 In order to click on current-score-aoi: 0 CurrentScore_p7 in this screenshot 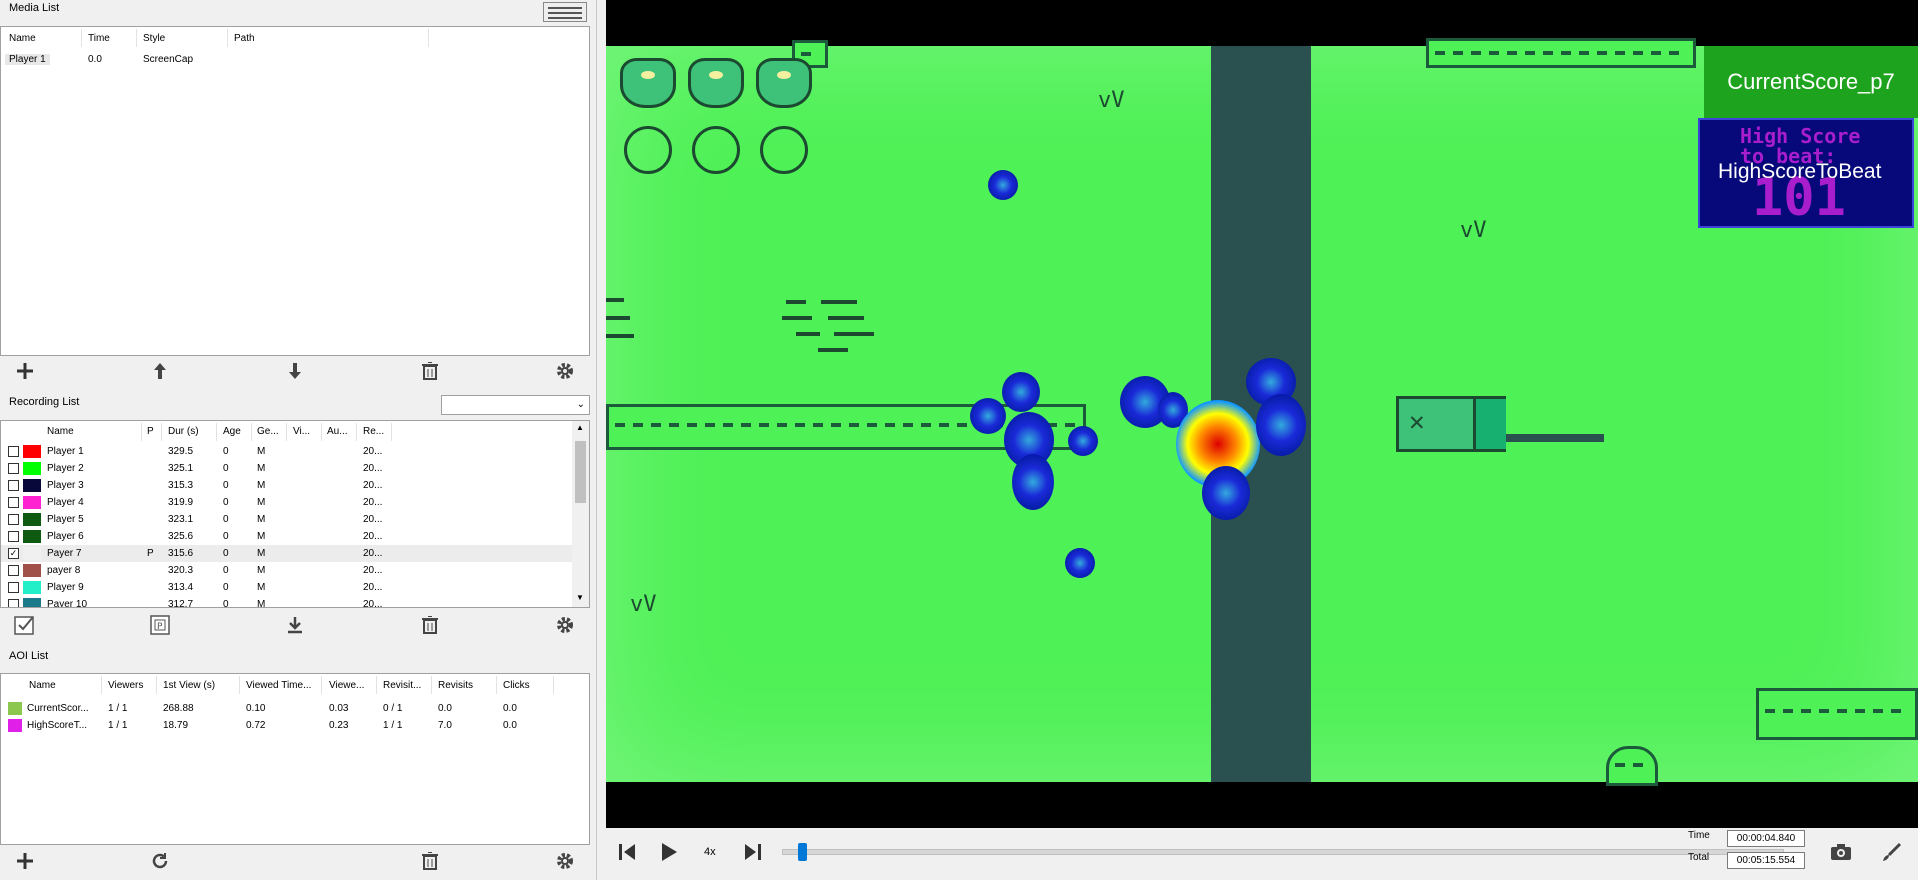, I will do `click(1811, 82)`.